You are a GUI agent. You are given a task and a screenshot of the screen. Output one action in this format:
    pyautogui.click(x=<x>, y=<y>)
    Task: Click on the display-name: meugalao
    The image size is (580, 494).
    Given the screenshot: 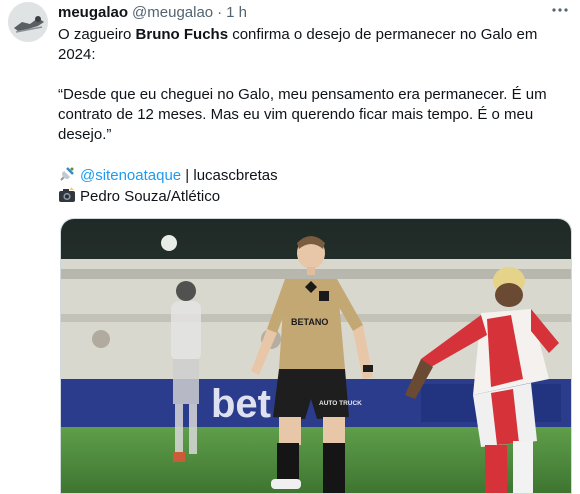 What is the action you would take?
    pyautogui.click(x=93, y=12)
    